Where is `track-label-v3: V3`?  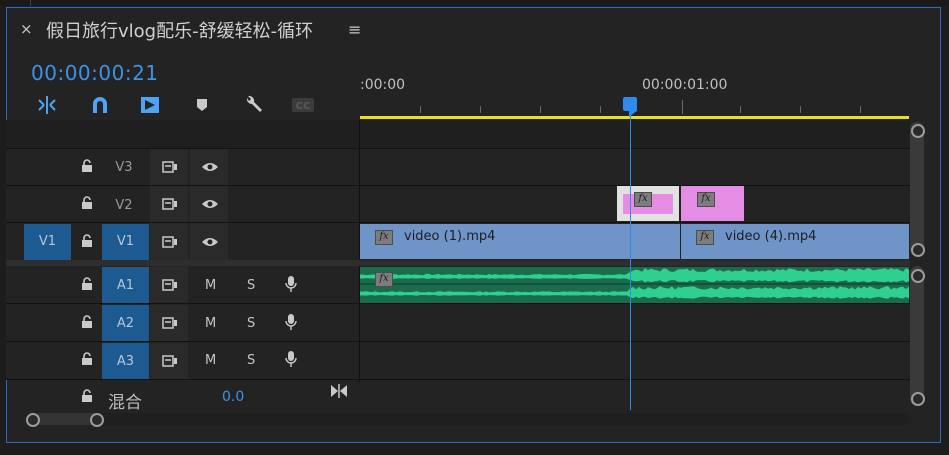 track-label-v3: V3 is located at coordinates (124, 167).